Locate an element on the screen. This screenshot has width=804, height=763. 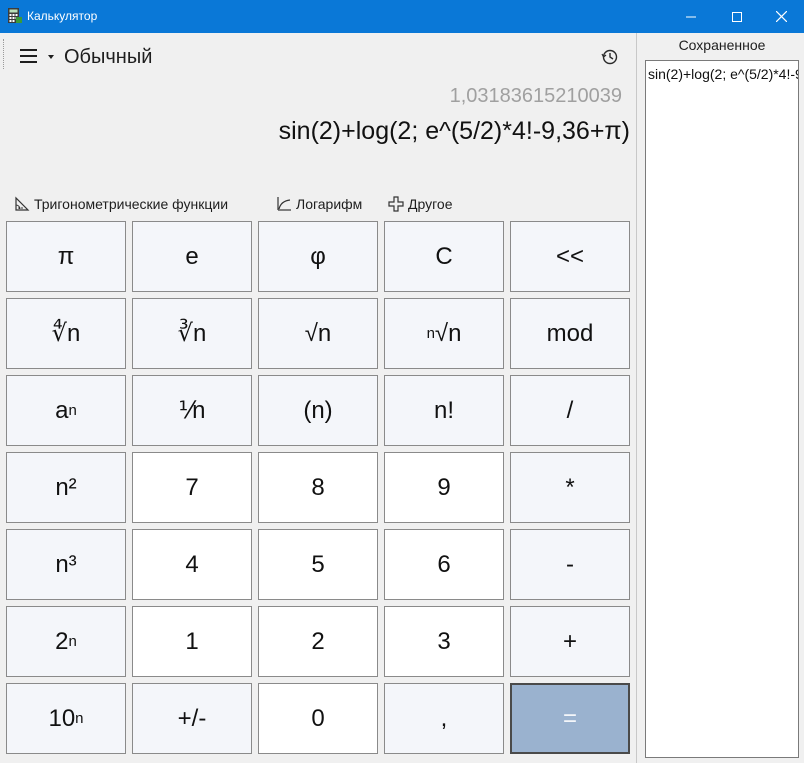
decimal-comma-key: , is located at coordinates (444, 718).